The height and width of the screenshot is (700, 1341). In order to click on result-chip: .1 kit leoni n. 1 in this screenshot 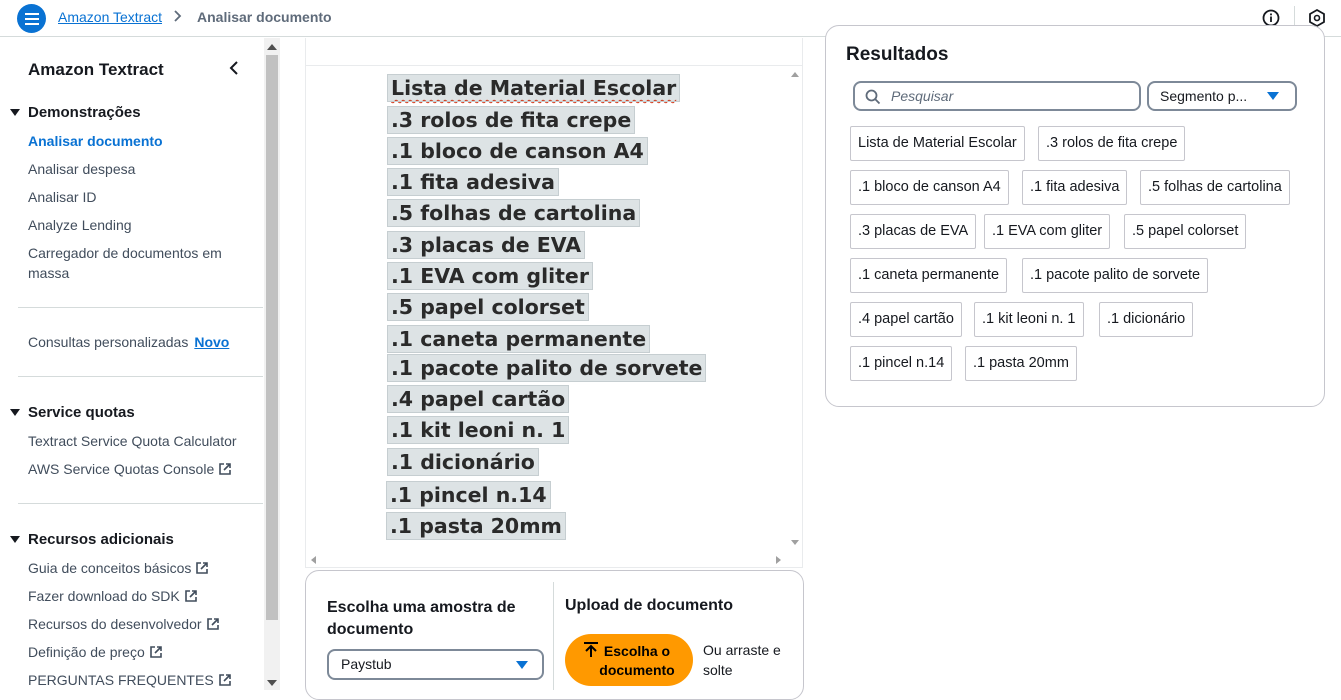, I will do `click(1029, 319)`.